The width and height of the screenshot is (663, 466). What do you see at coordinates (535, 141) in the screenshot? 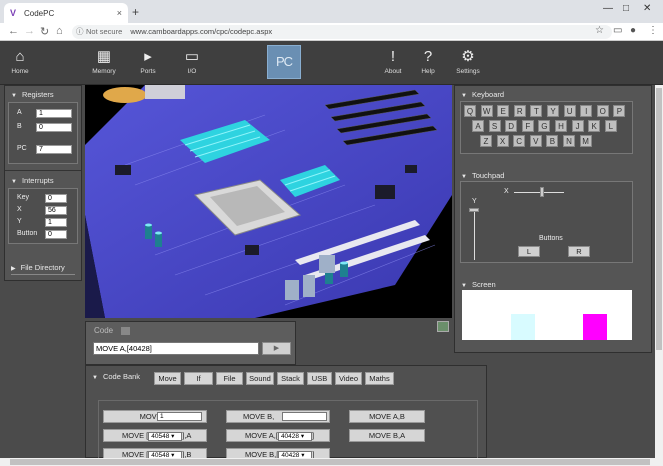
I see `key-v: V` at bounding box center [535, 141].